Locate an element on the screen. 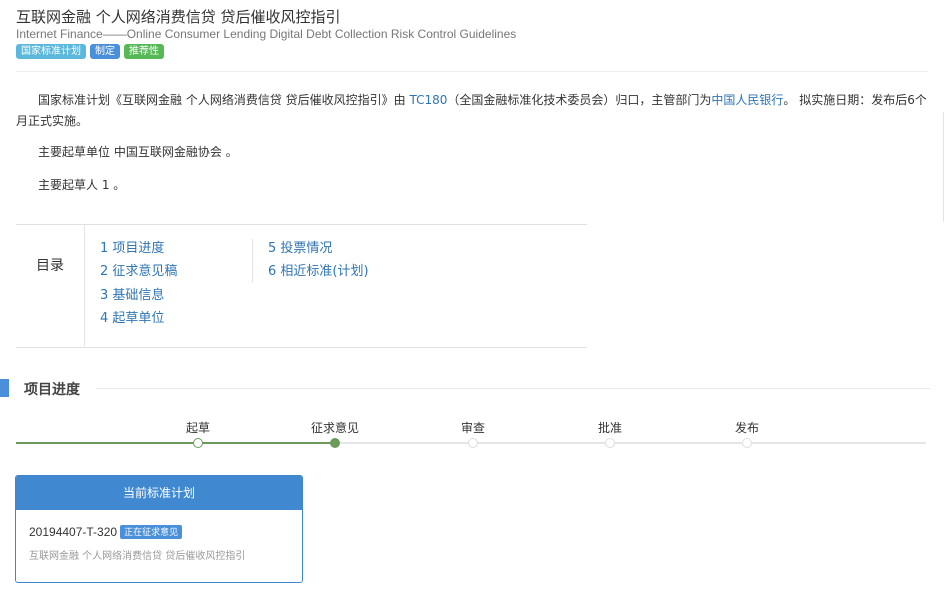 The height and width of the screenshot is (590, 944). drafting-unit: 主要起草单位 中国互联网金融协会 。 is located at coordinates (138, 152).